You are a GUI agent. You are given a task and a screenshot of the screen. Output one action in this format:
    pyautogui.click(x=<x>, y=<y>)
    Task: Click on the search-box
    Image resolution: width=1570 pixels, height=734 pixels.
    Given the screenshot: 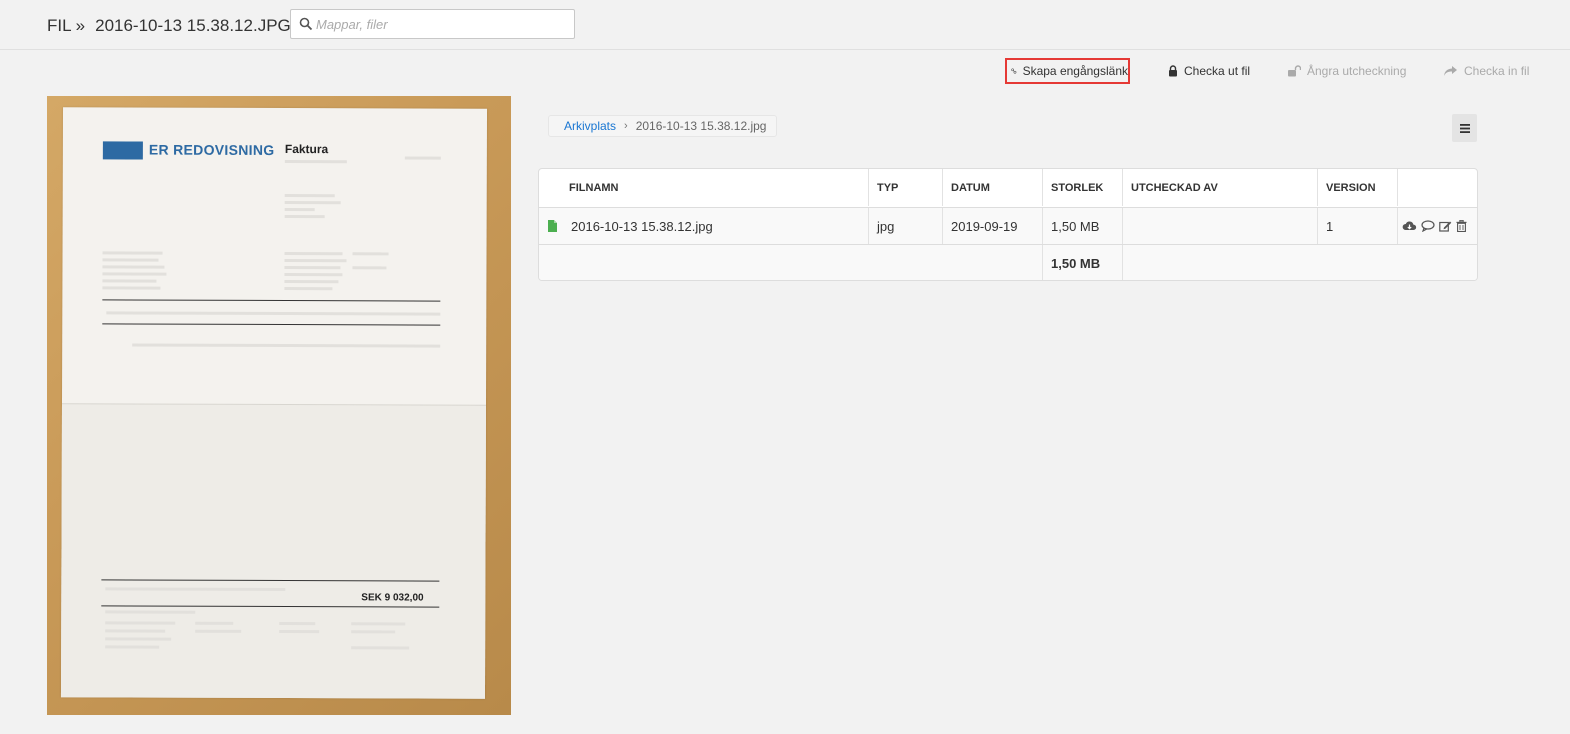 What is the action you would take?
    pyautogui.click(x=432, y=24)
    